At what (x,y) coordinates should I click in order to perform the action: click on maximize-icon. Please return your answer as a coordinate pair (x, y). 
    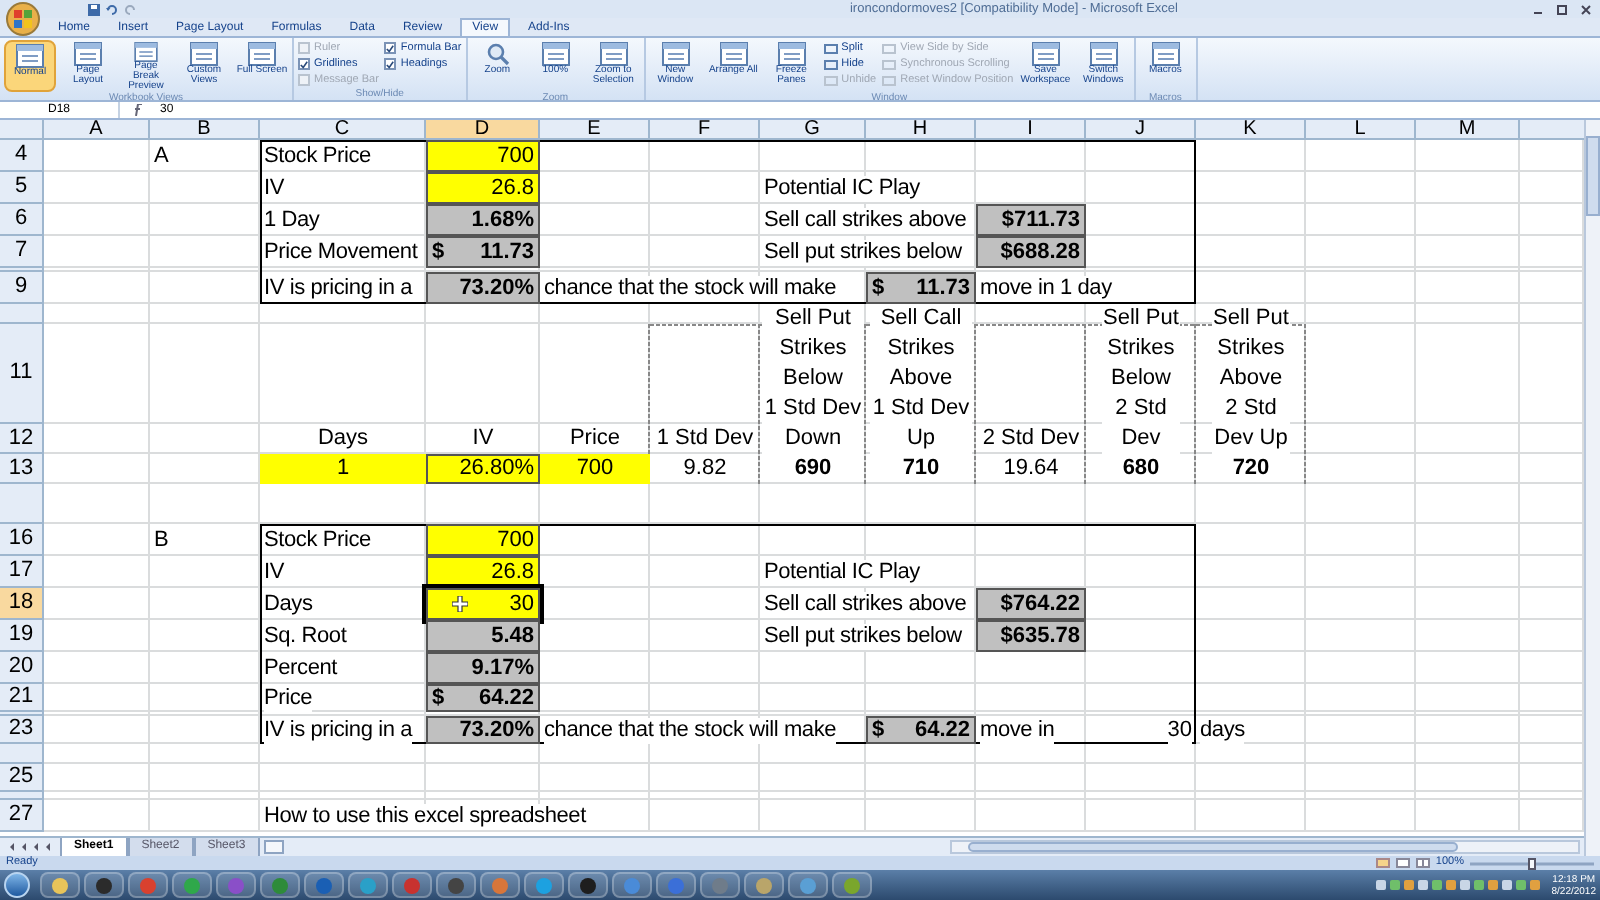
    Looking at the image, I should click on (1562, 9).